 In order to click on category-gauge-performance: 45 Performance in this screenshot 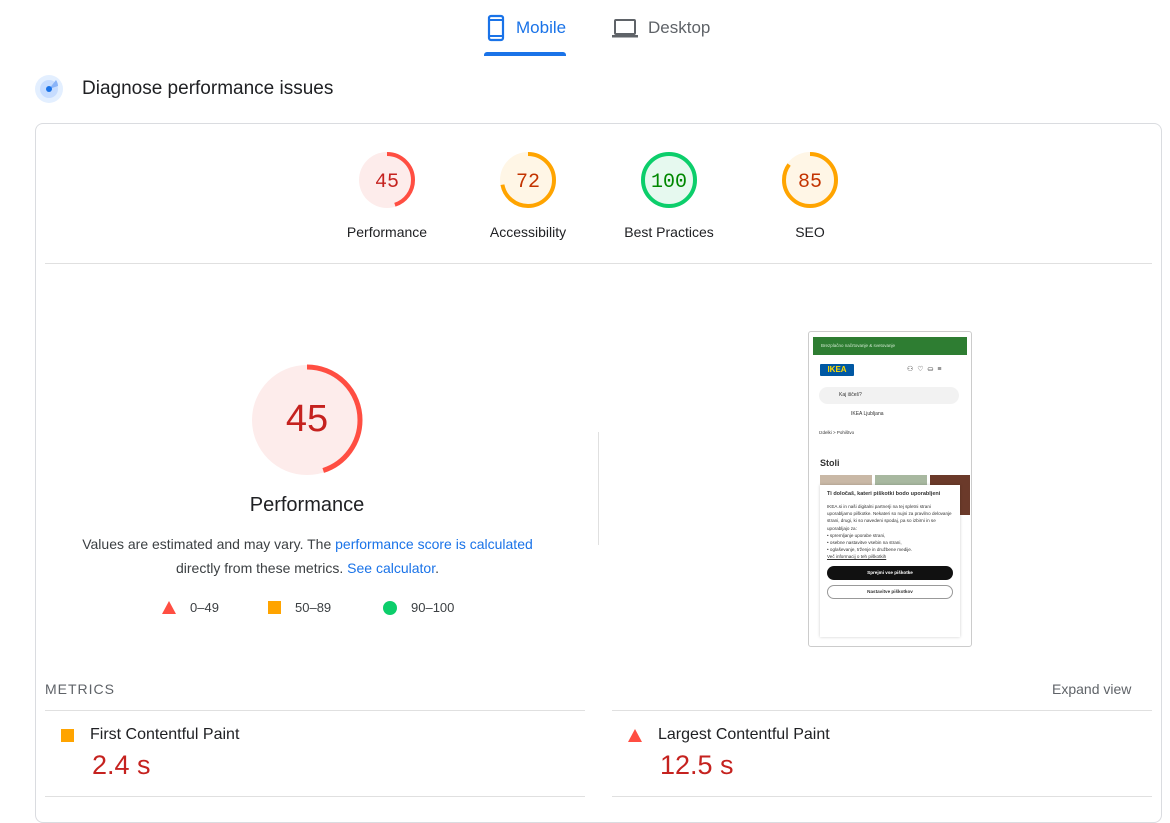, I will do `click(387, 195)`.